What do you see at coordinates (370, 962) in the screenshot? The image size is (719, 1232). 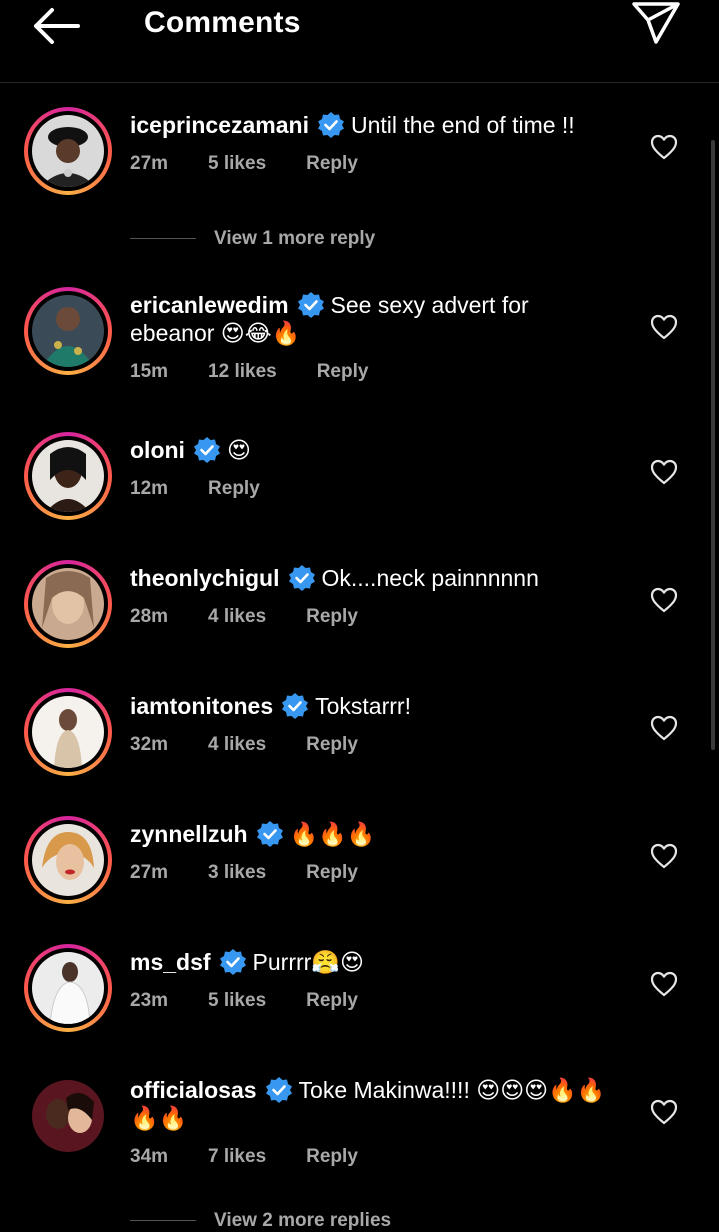 I see `comment-text: ms_dsf Purrrr😤😍` at bounding box center [370, 962].